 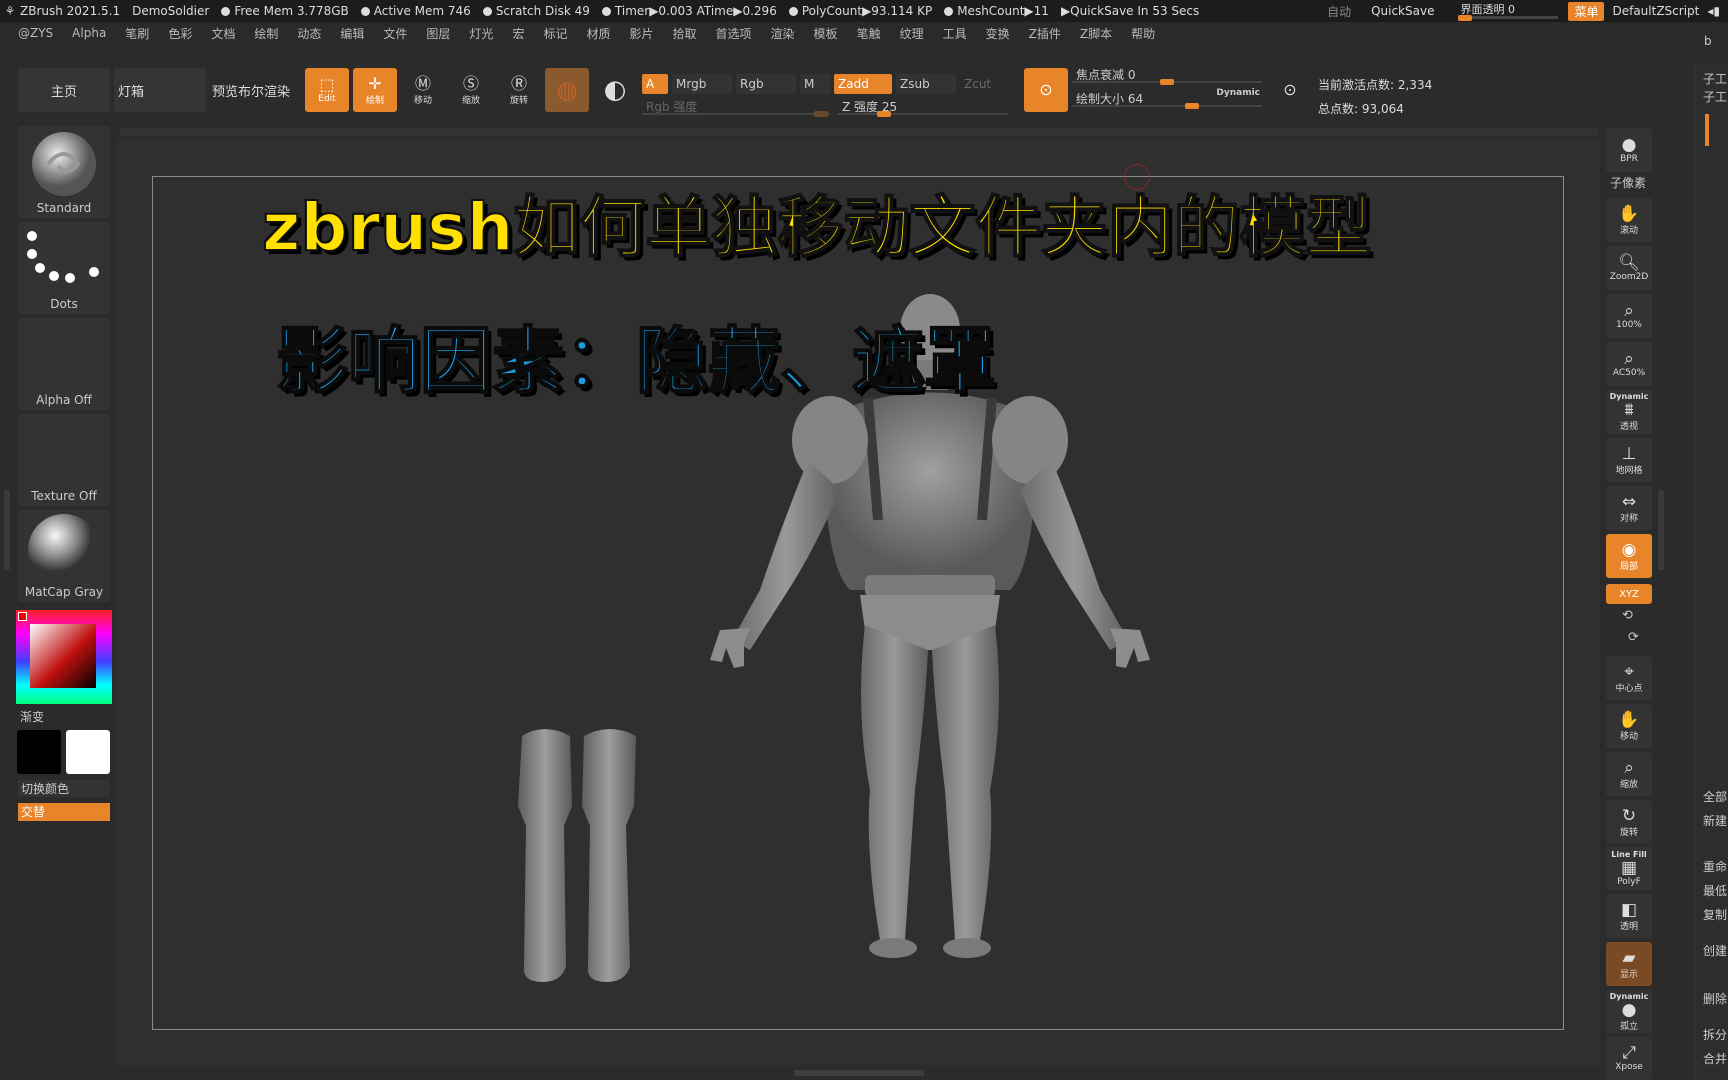 What do you see at coordinates (1715, 78) in the screenshot?
I see `subtool-header: 子工` at bounding box center [1715, 78].